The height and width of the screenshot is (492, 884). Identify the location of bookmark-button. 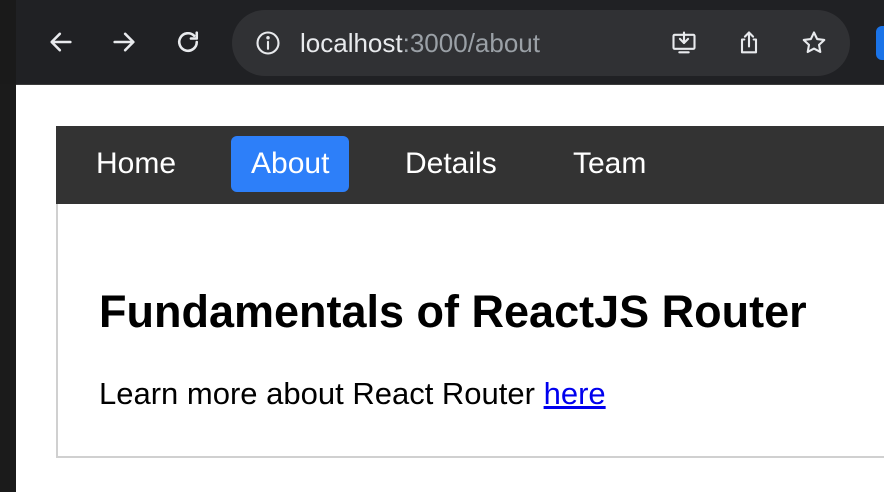
(814, 43).